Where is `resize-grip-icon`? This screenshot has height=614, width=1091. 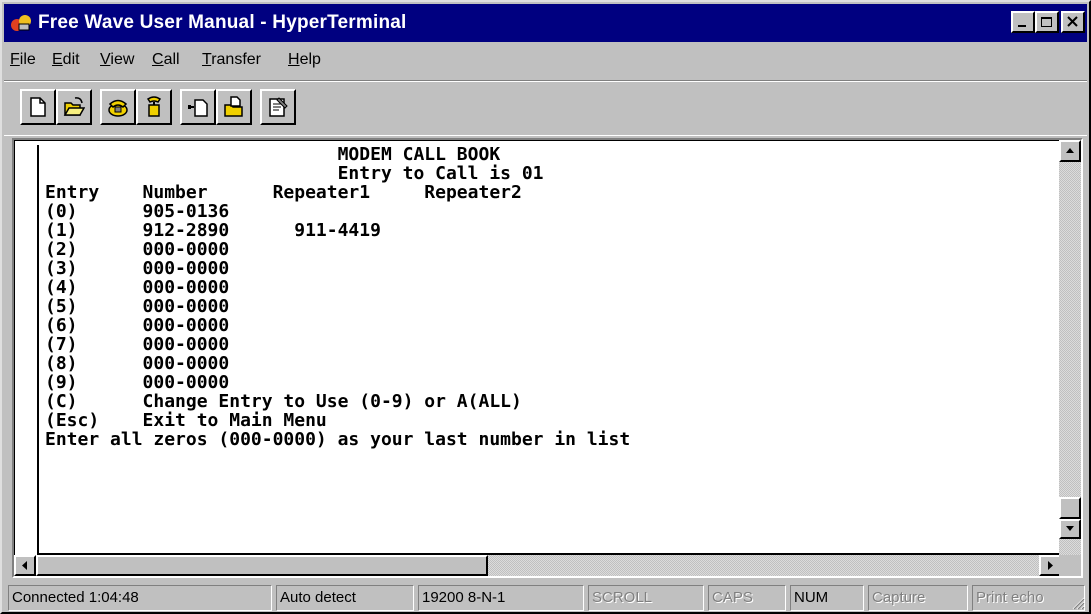 resize-grip-icon is located at coordinates (1078, 603).